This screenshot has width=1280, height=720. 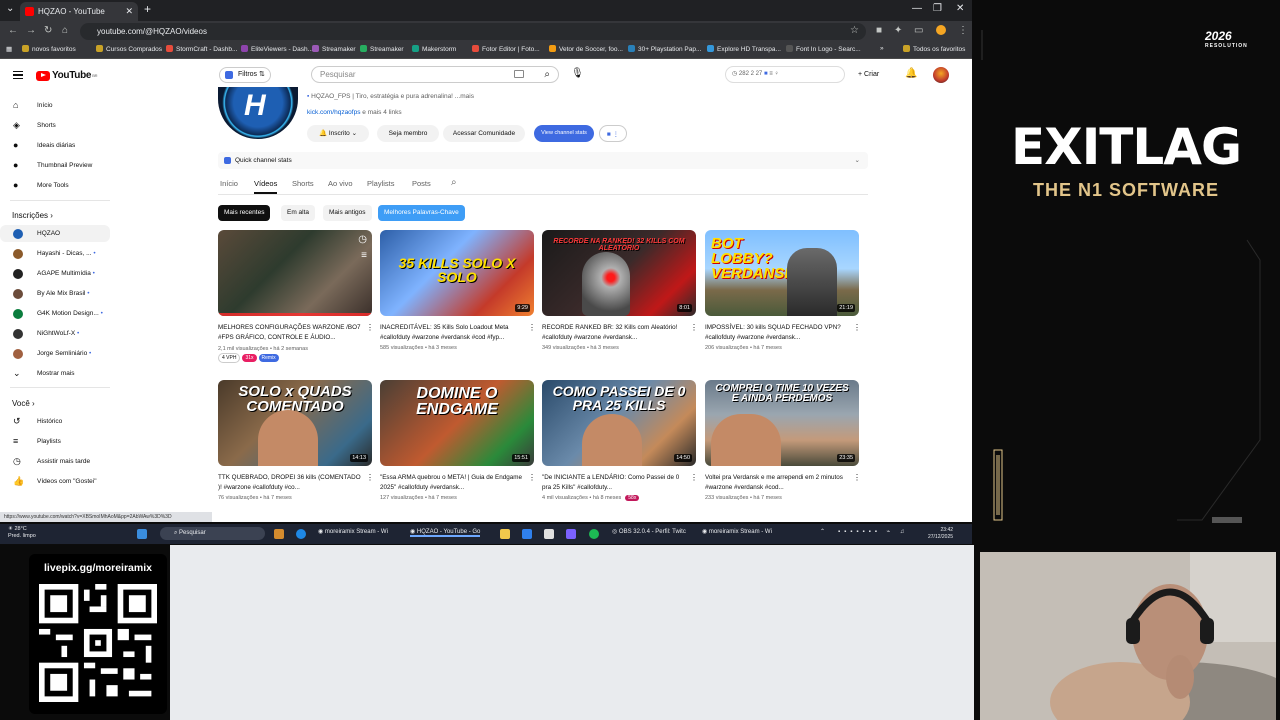 I want to click on subscribed-button: 🔔 Inscrito ⌄, so click(x=338, y=133).